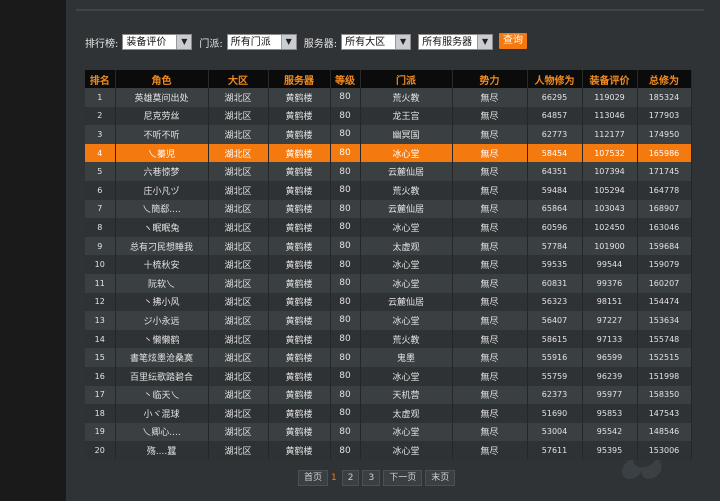  I want to click on cell-rank: 10, so click(100, 264).